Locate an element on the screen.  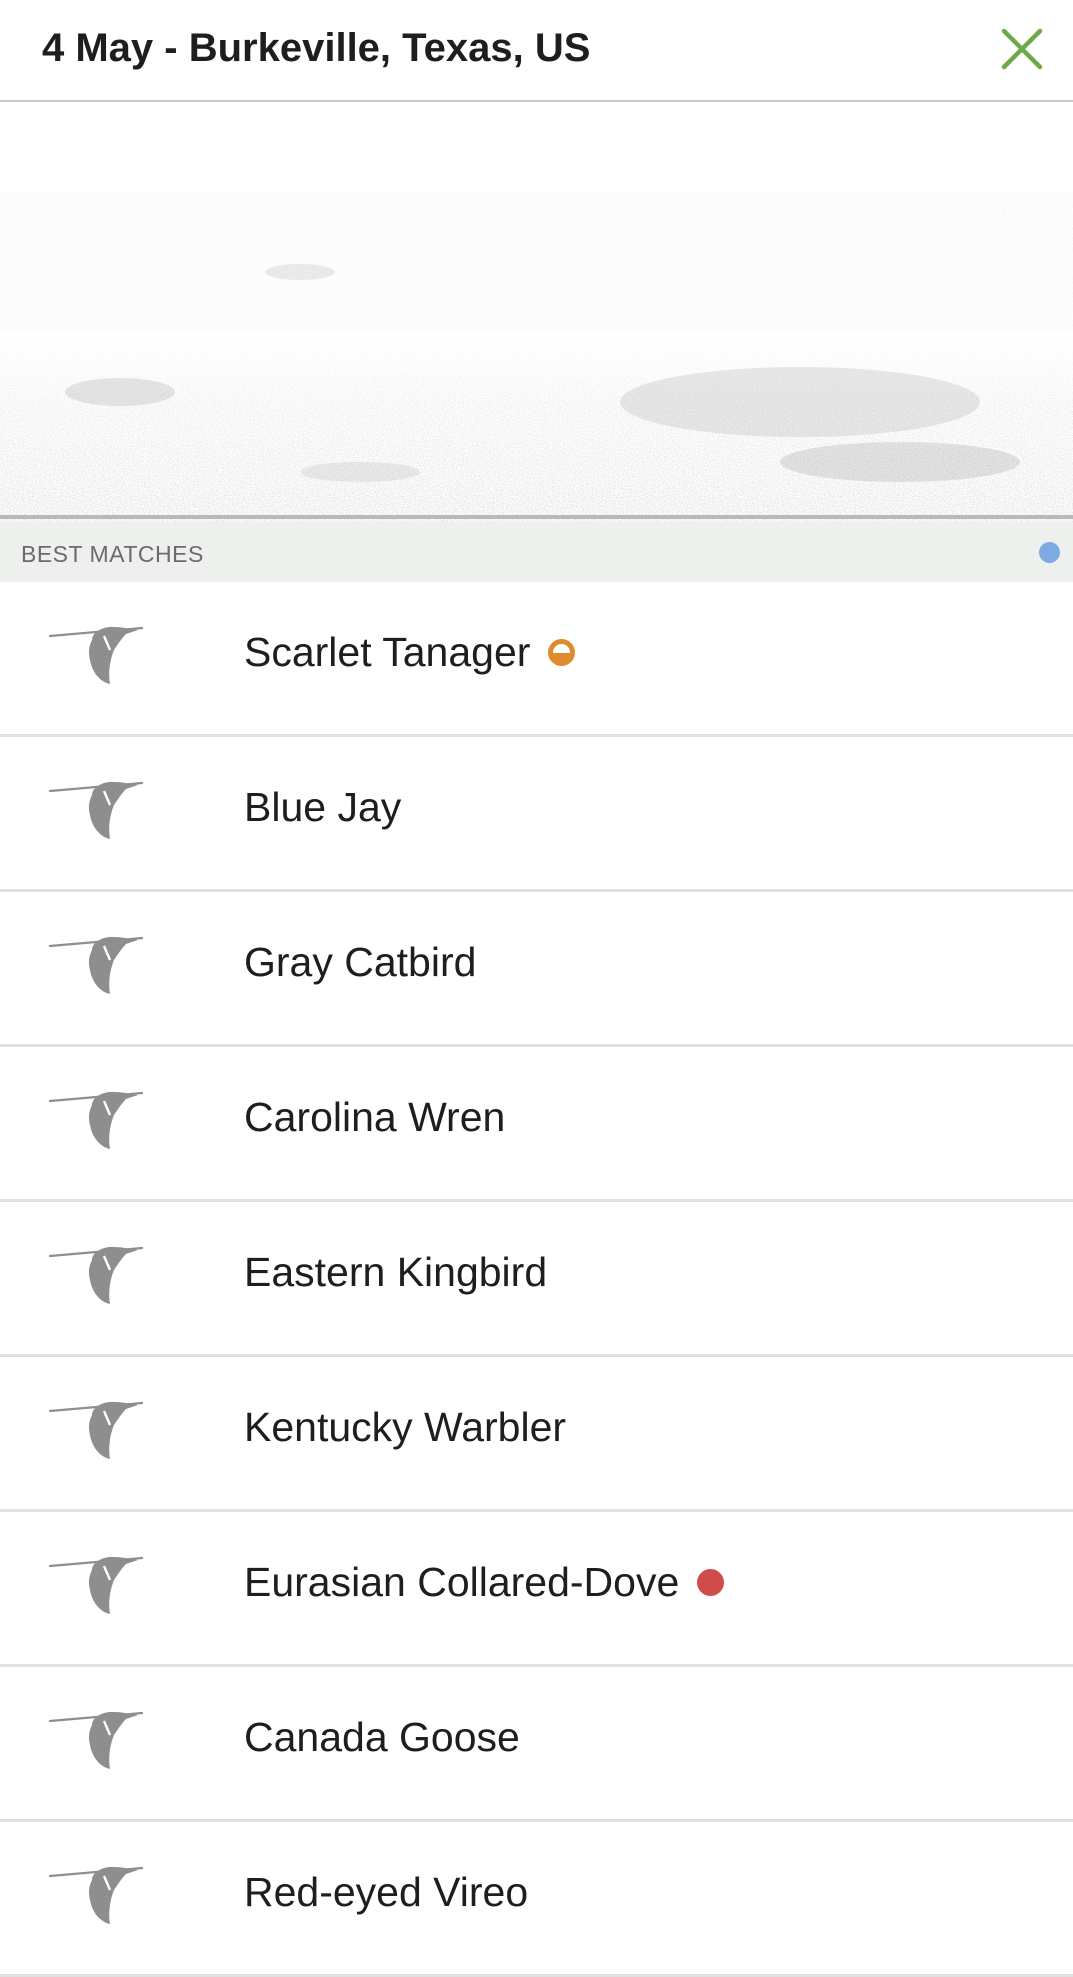
match-row: Gray Catbird is located at coordinates (536, 969).